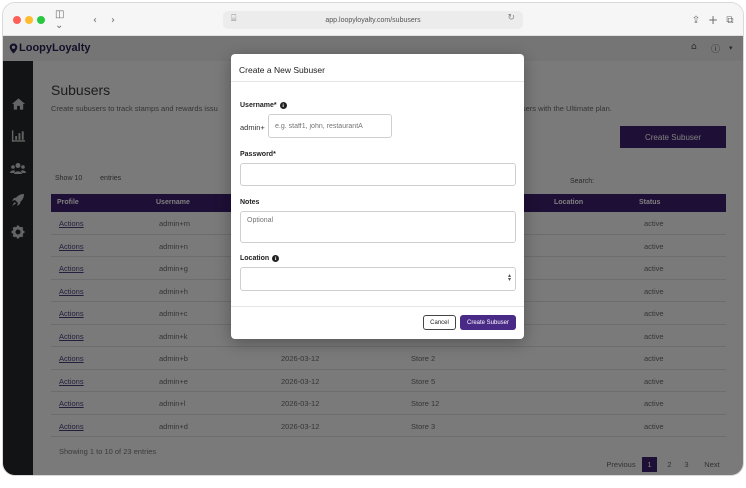  Describe the element at coordinates (113, 20) in the screenshot. I see `forward-icon: ›` at that location.